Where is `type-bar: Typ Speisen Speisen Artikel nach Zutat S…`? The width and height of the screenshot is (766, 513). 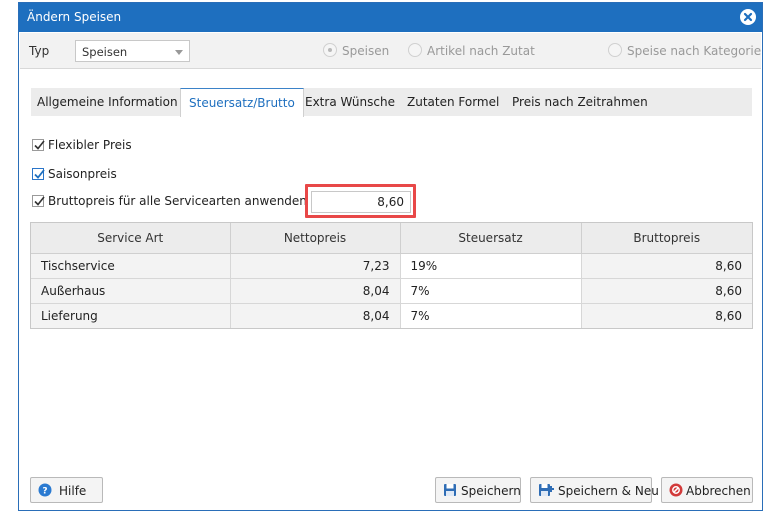 type-bar: Typ Speisen Speisen Artikel nach Zutat S… is located at coordinates (390, 51).